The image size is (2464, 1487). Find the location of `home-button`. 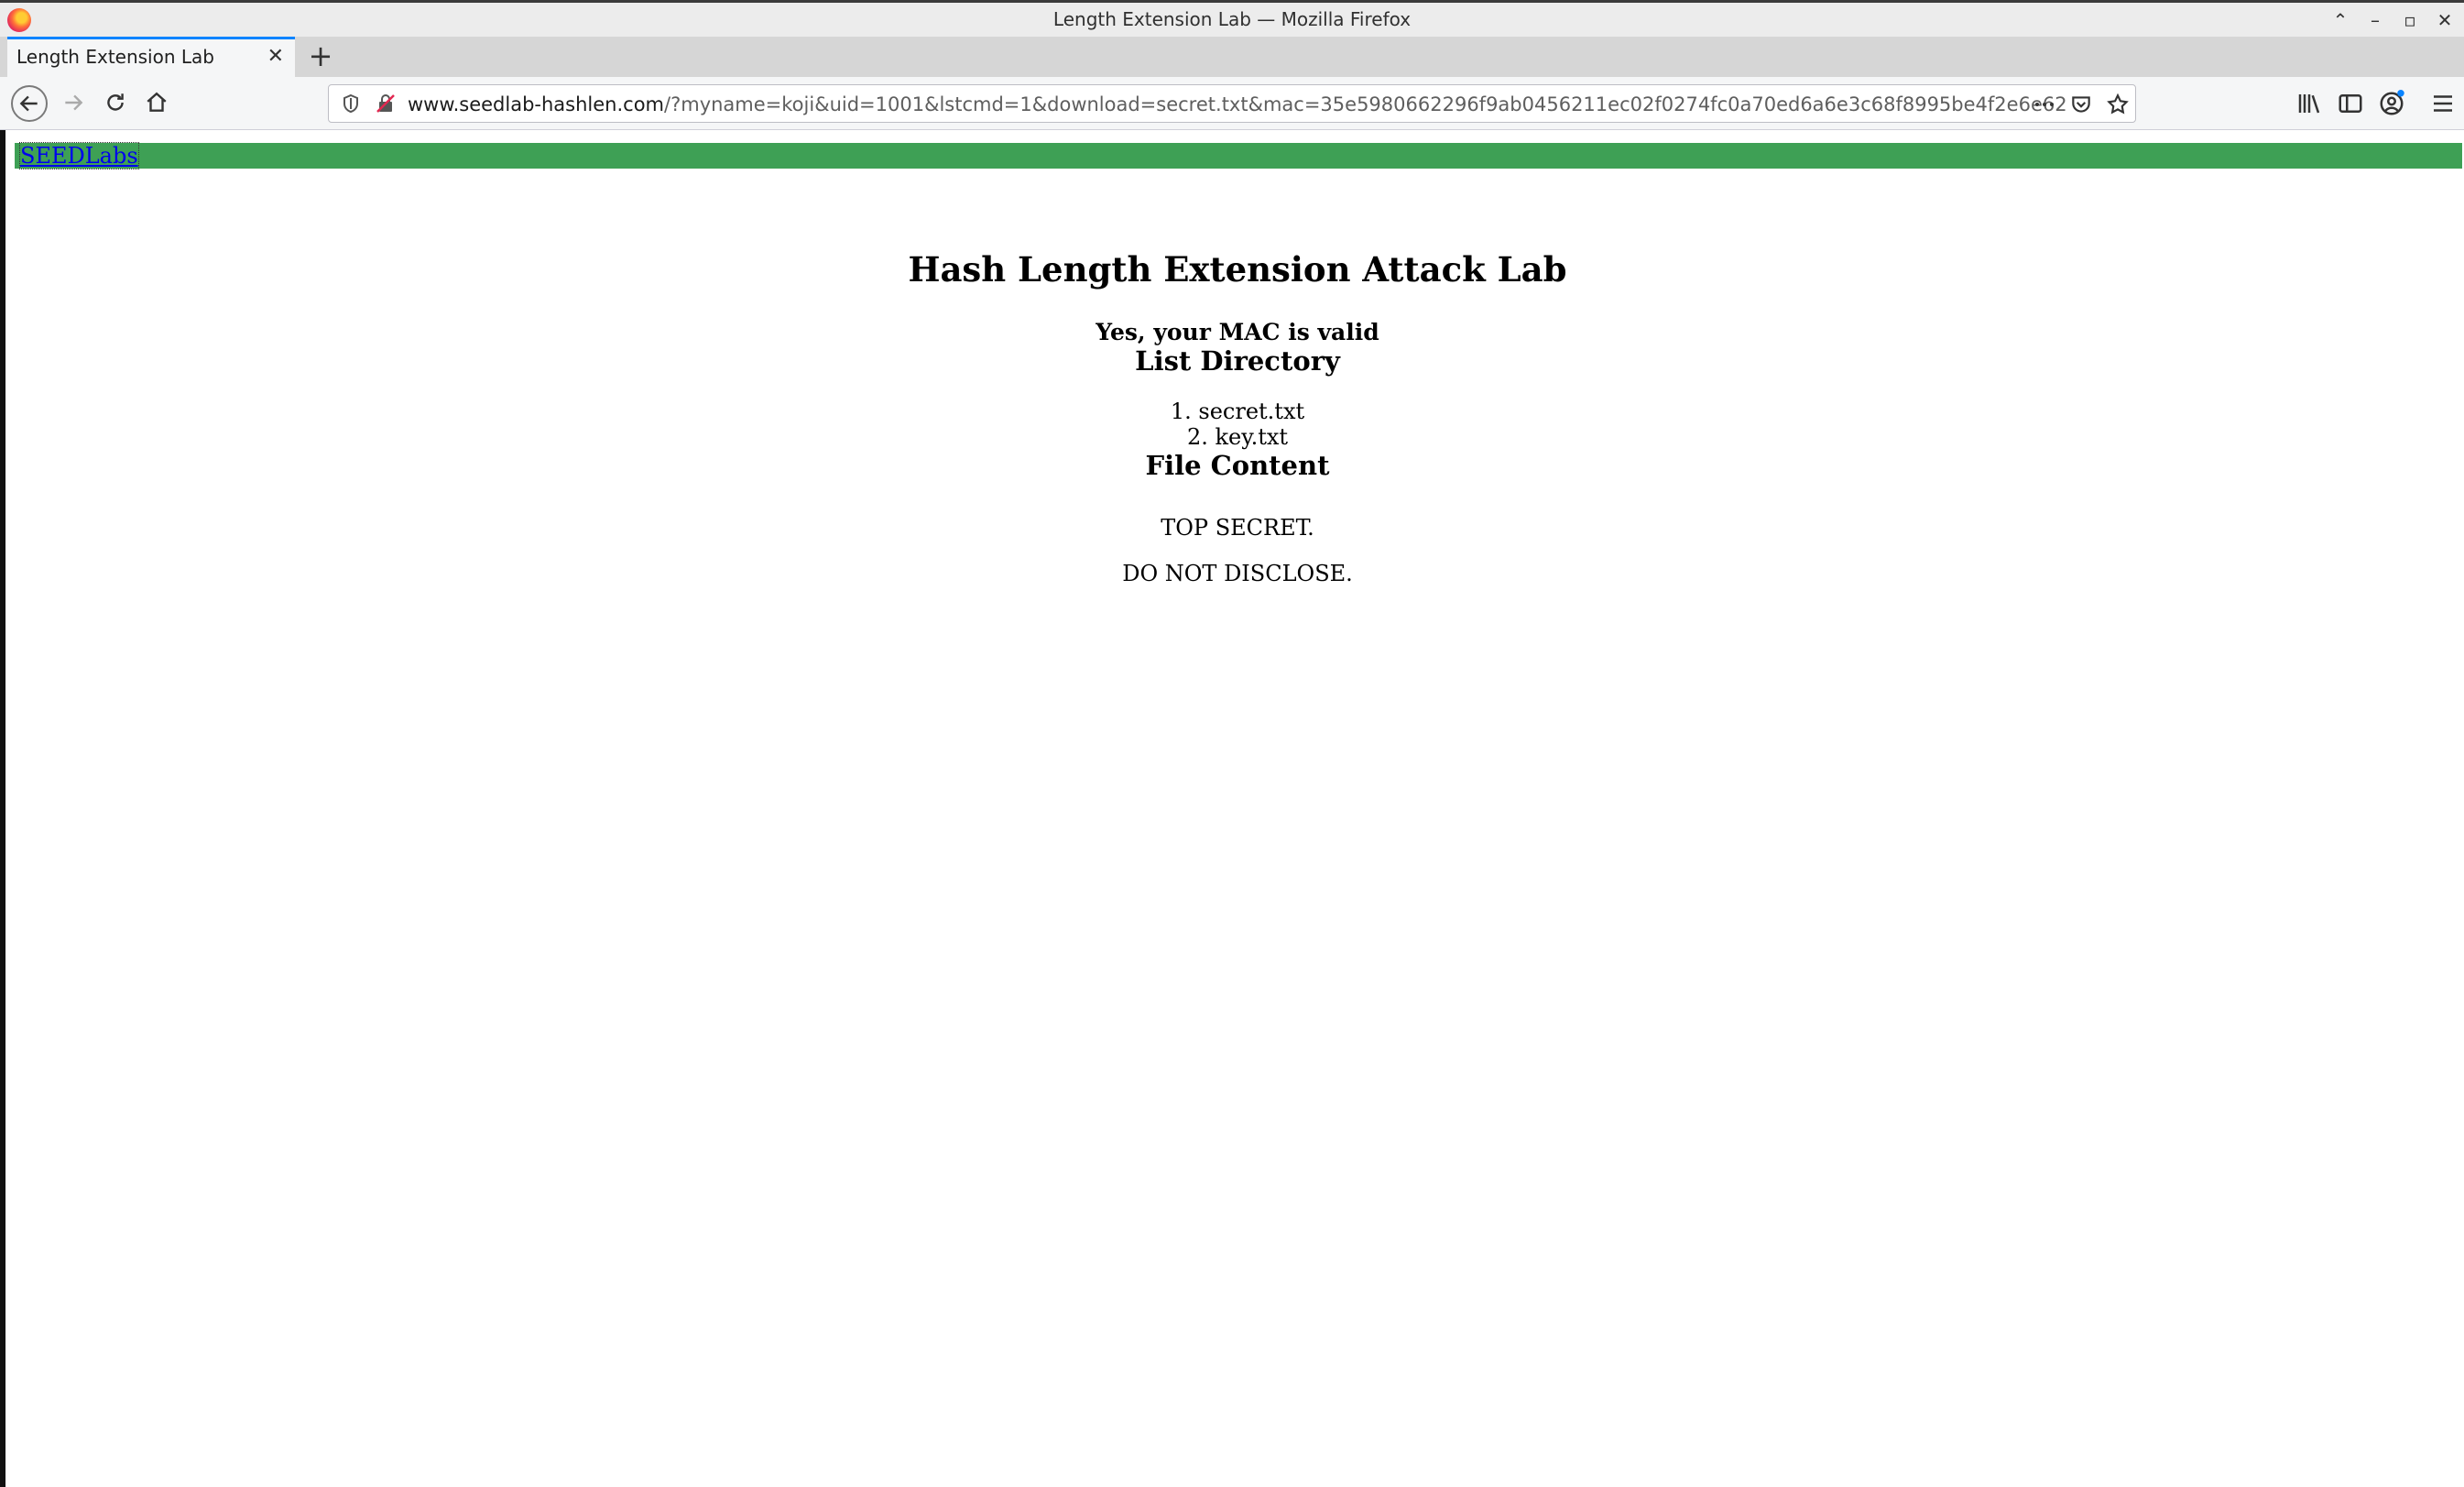

home-button is located at coordinates (156, 102).